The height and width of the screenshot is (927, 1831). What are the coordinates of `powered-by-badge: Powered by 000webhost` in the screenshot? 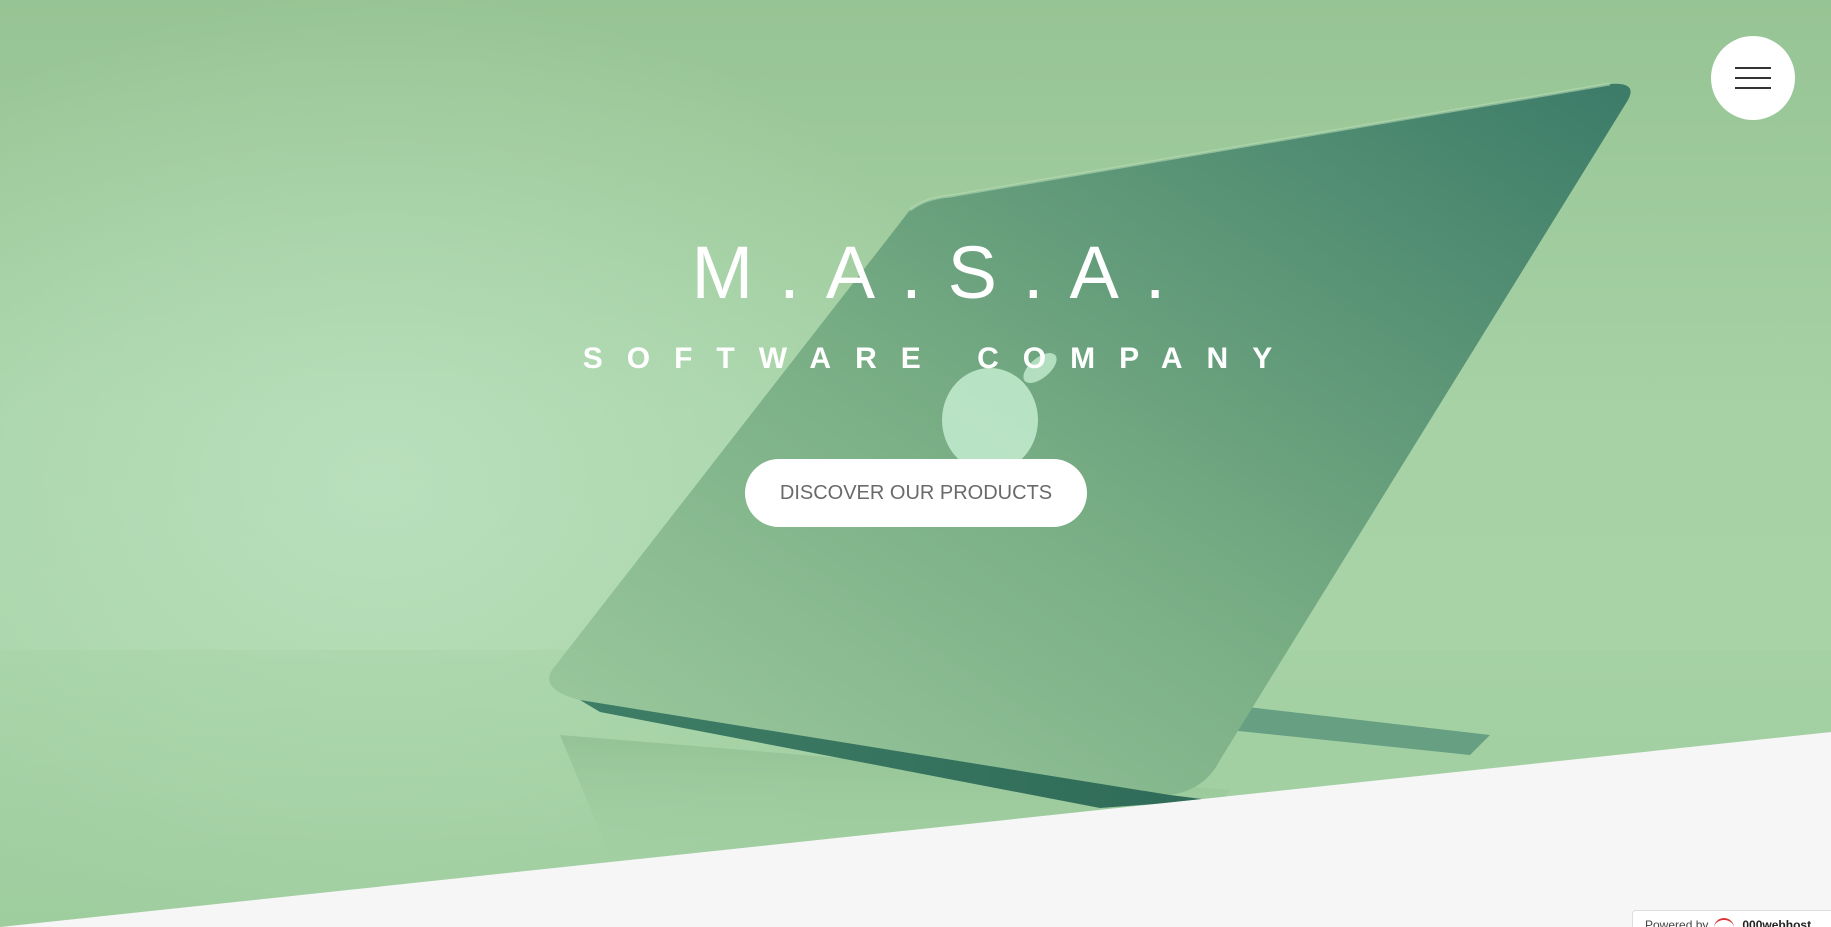 It's located at (1731, 918).